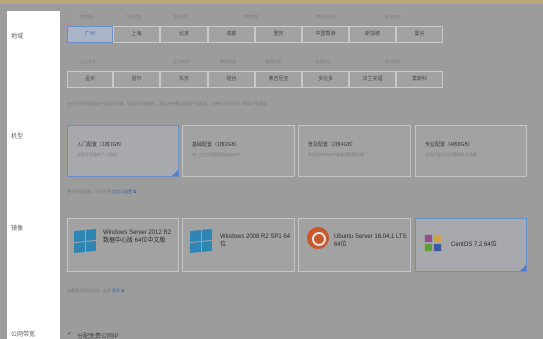 Image resolution: width=543 pixels, height=339 pixels. What do you see at coordinates (89, 290) in the screenshot?
I see `image-note-text: 如需其他操作系统，选择` at bounding box center [89, 290].